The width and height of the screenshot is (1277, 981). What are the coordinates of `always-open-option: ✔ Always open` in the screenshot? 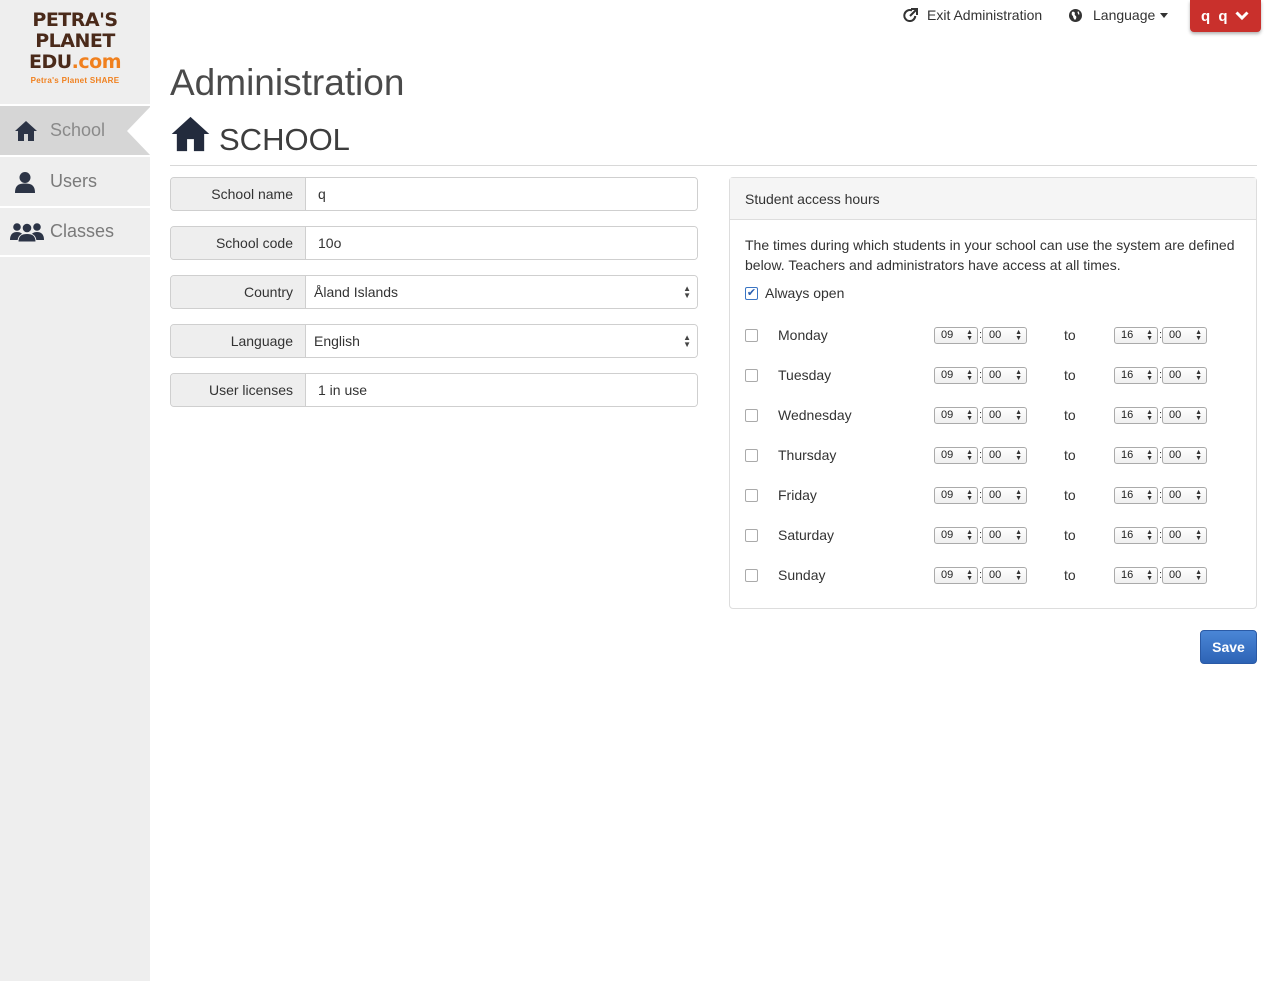 It's located at (993, 293).